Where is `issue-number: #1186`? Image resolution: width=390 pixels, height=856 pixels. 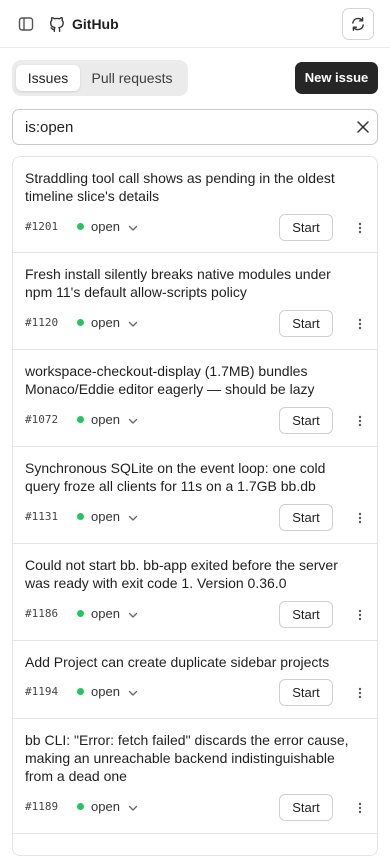
issue-number: #1186 is located at coordinates (42, 613).